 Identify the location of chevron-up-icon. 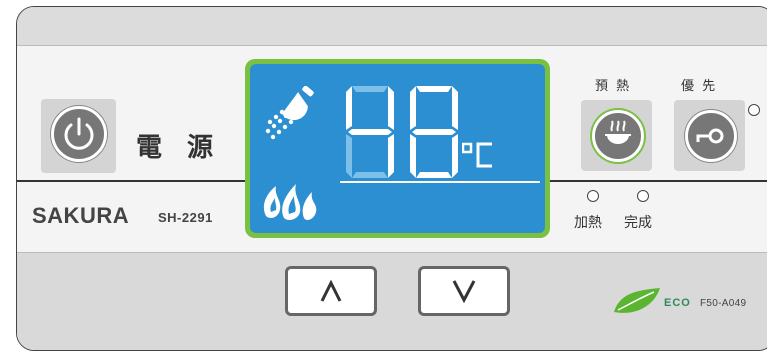
(331, 290).